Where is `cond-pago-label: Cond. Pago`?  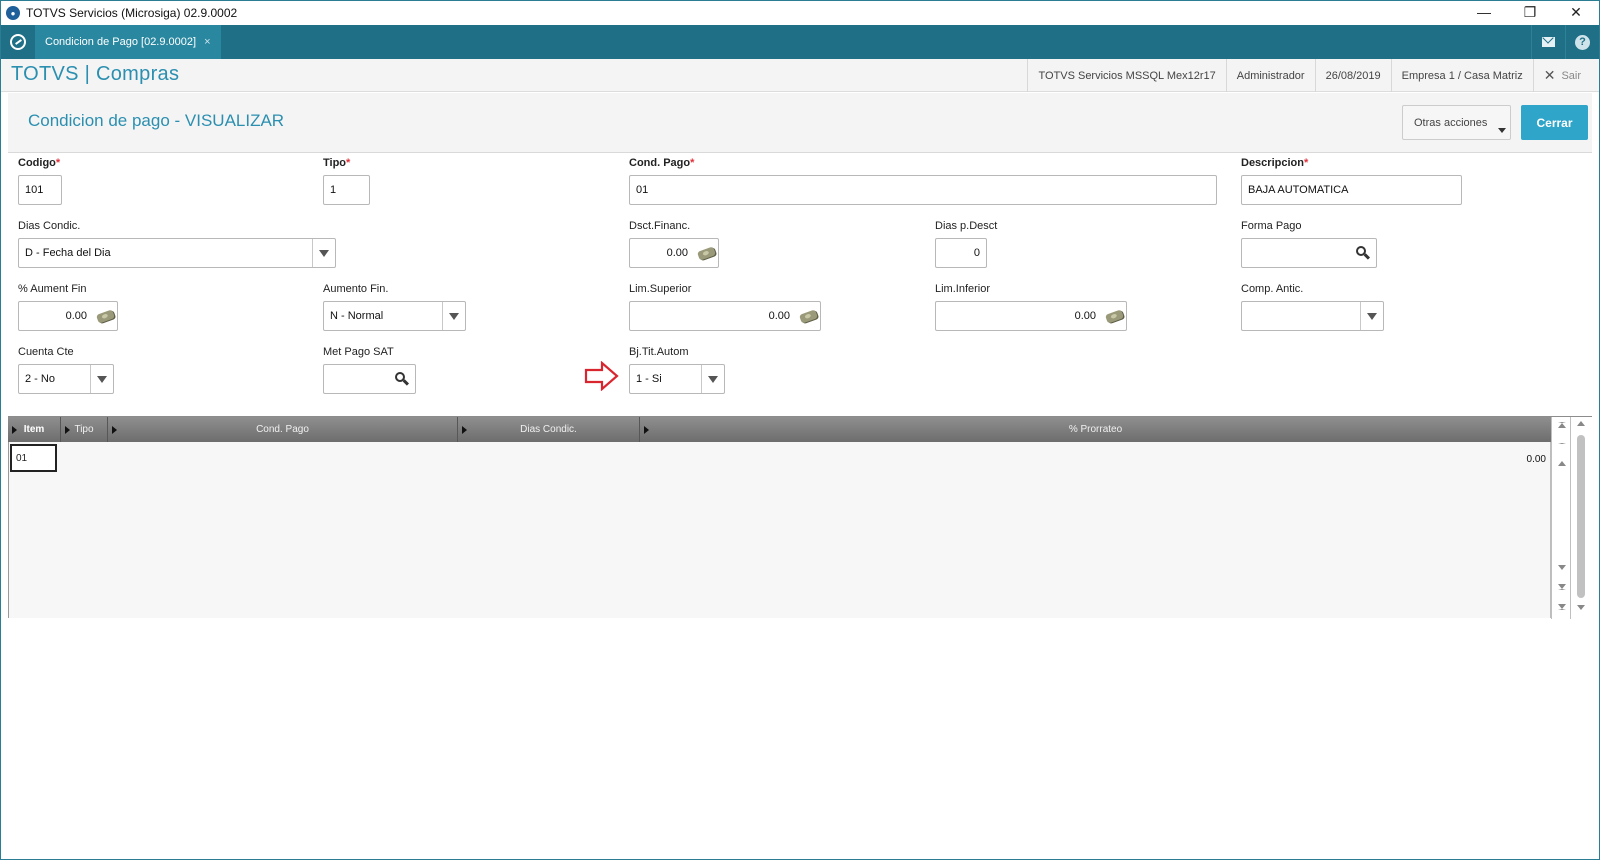 cond-pago-label: Cond. Pago is located at coordinates (660, 163).